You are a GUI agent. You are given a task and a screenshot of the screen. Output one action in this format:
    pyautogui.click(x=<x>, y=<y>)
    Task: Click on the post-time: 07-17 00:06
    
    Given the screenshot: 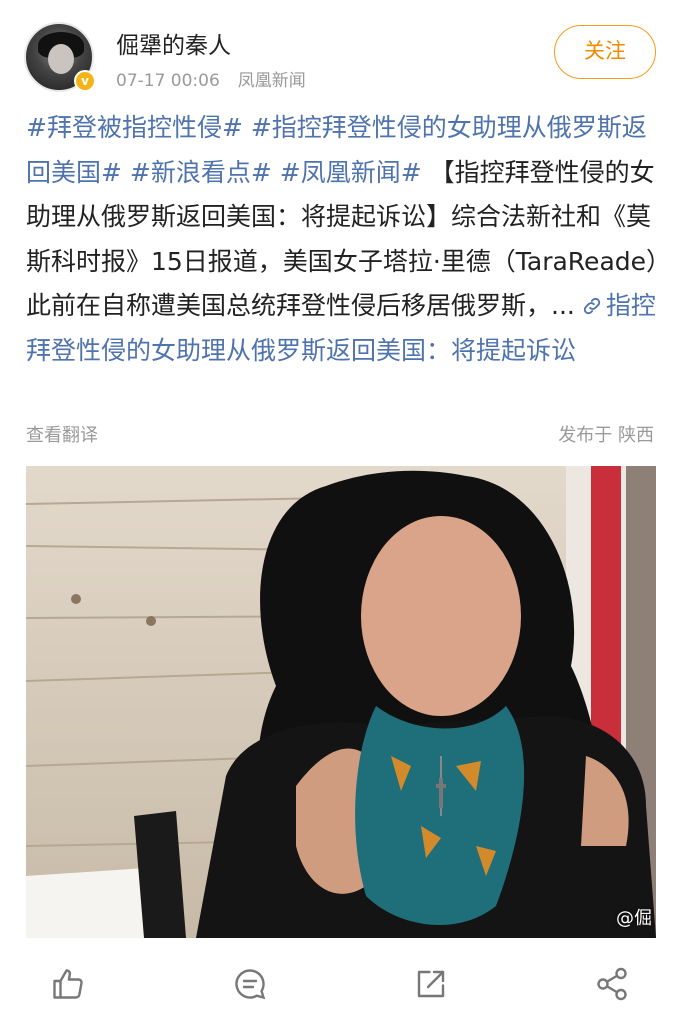 What is the action you would take?
    pyautogui.click(x=168, y=81)
    